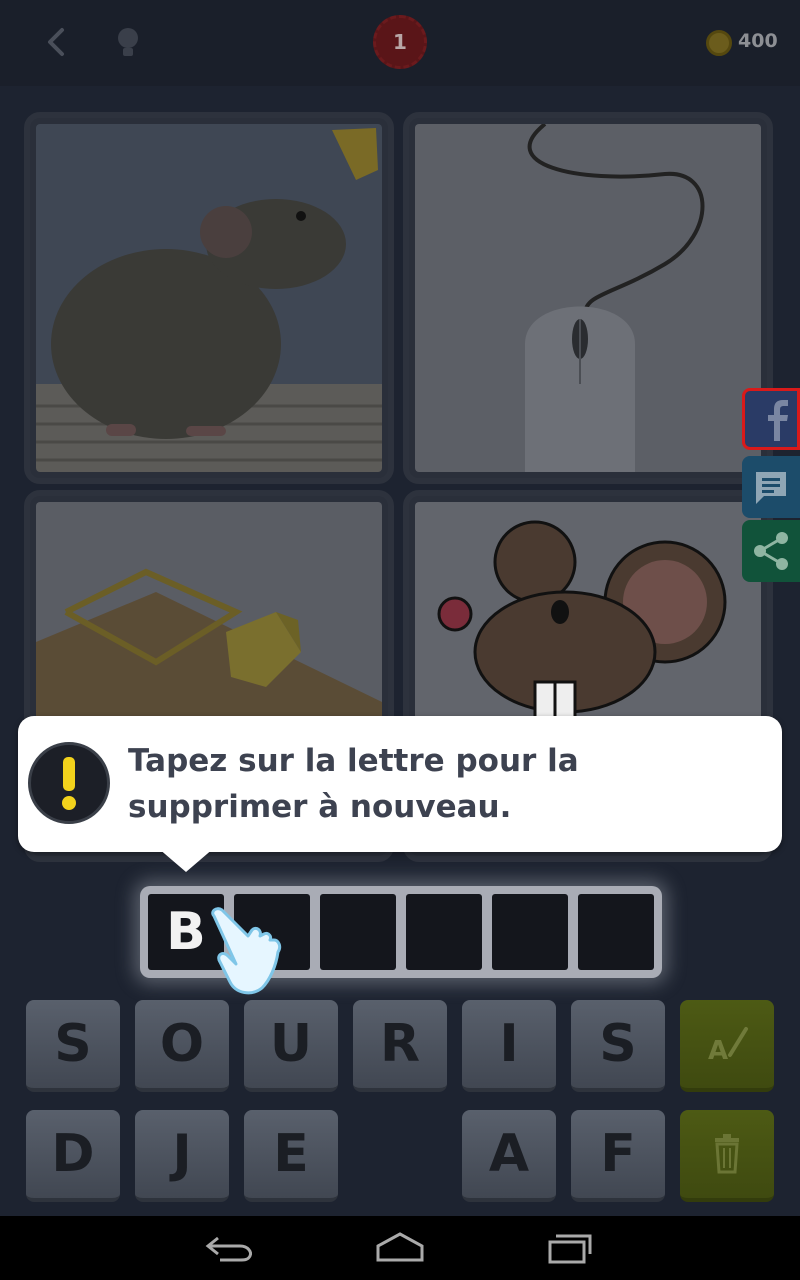  I want to click on empty-key-slot, so click(400, 1156).